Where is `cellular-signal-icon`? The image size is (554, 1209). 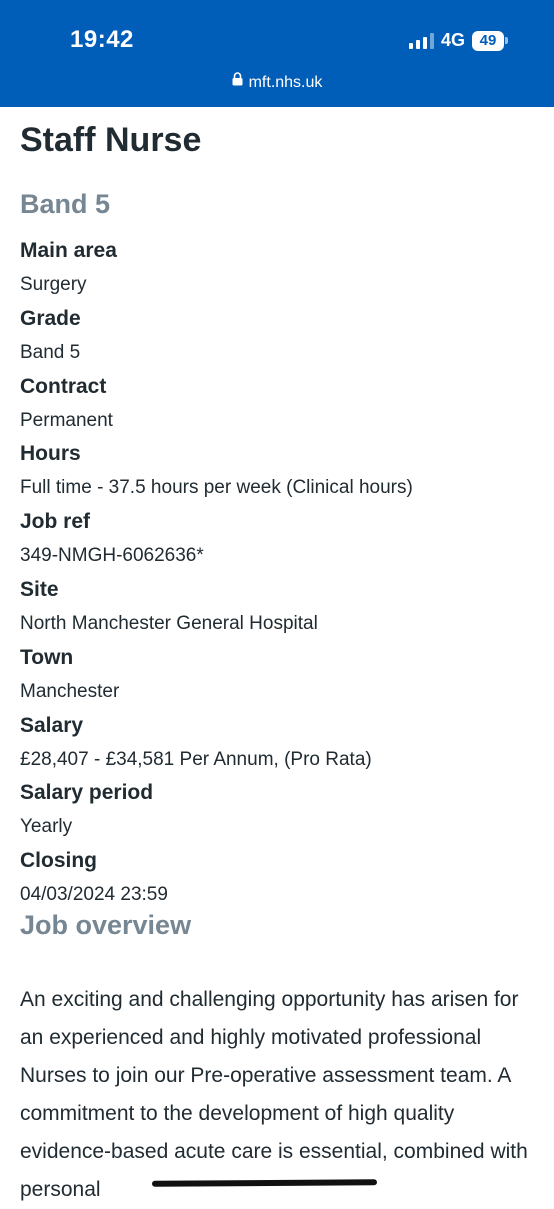
cellular-signal-icon is located at coordinates (421, 40).